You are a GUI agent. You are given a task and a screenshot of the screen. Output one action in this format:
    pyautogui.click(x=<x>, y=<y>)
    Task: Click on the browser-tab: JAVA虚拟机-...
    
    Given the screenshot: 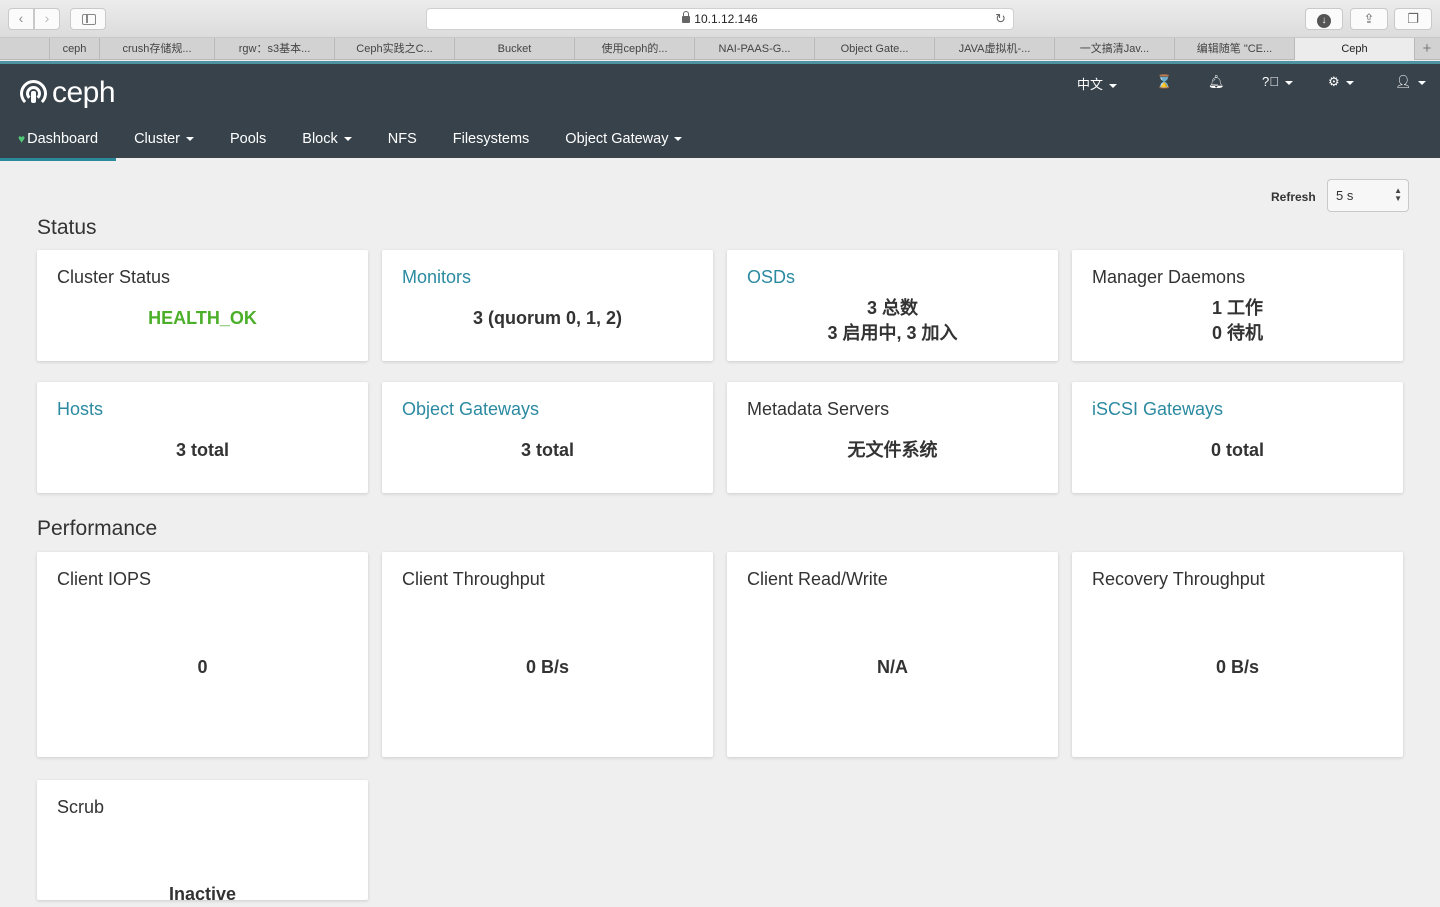 What is the action you would take?
    pyautogui.click(x=995, y=49)
    